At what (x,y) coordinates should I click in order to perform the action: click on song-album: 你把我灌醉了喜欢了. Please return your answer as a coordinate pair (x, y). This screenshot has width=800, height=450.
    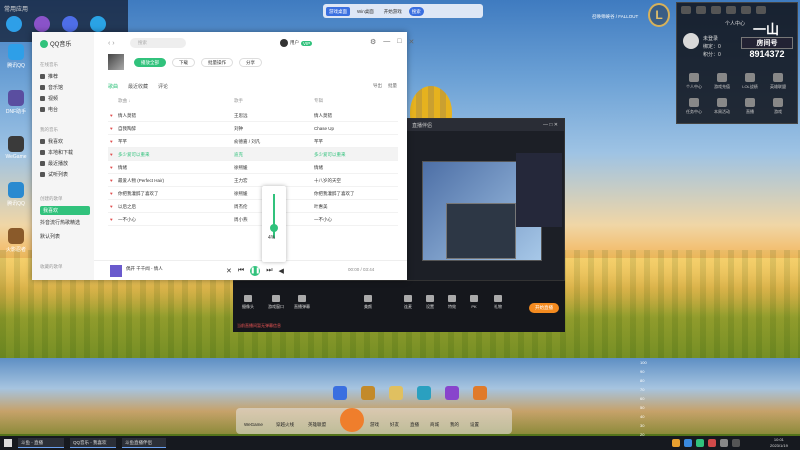
    Looking at the image, I should click on (334, 194).